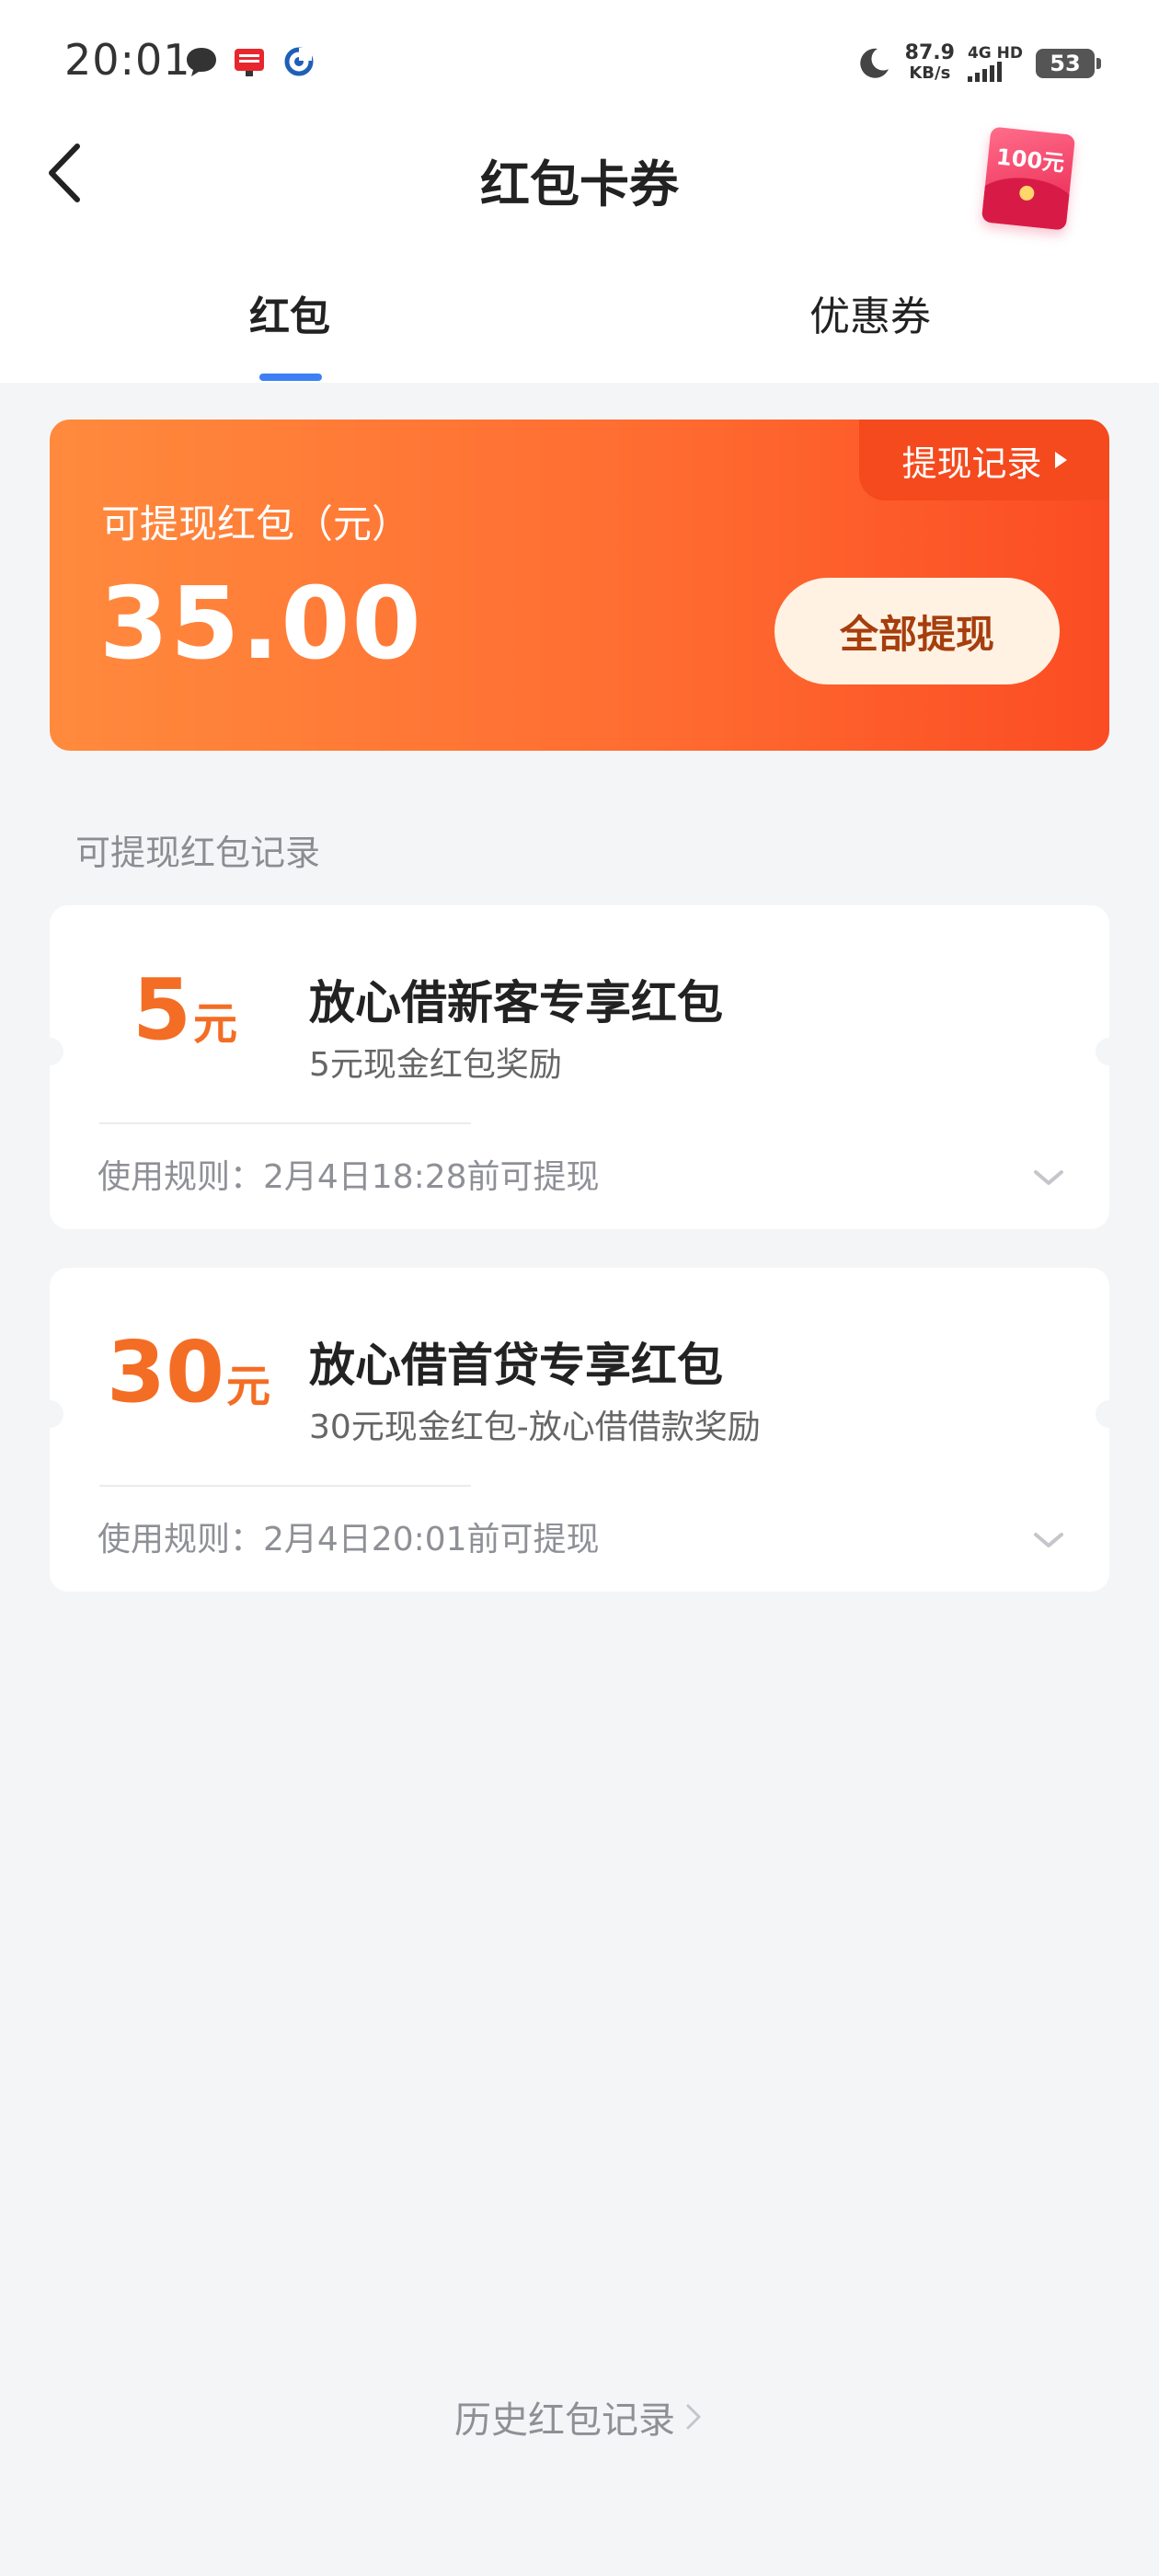  What do you see at coordinates (564, 2420) in the screenshot?
I see `history-records-label: 历史红包记录` at bounding box center [564, 2420].